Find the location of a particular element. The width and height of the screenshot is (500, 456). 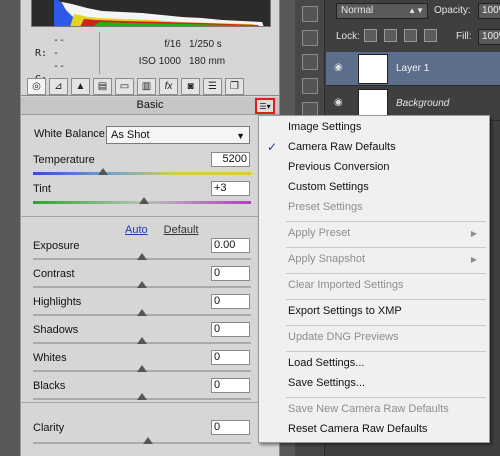

lock-transparent-icon is located at coordinates (370, 35).